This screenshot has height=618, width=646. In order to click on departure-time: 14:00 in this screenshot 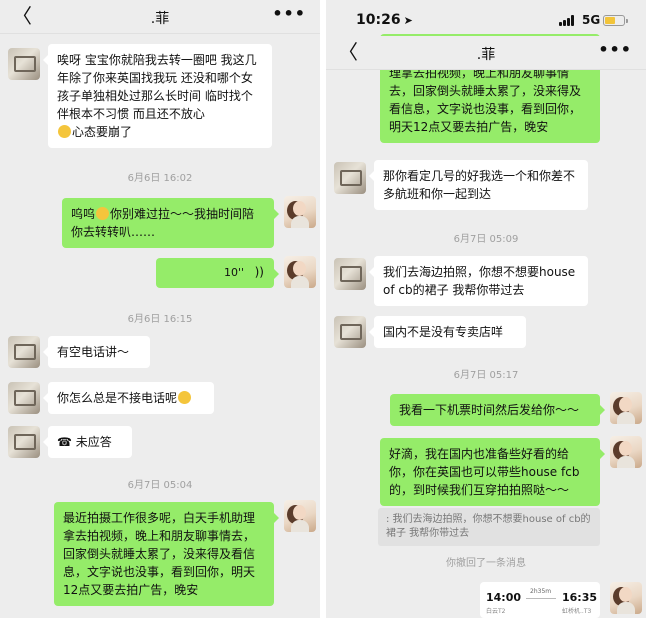, I will do `click(504, 597)`.